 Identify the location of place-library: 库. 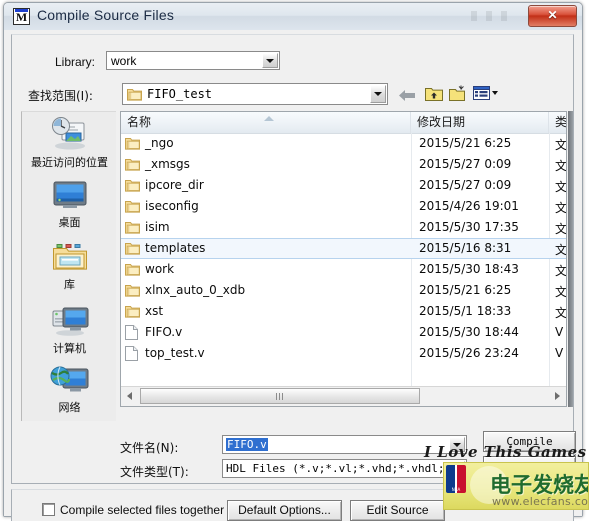
(69, 266).